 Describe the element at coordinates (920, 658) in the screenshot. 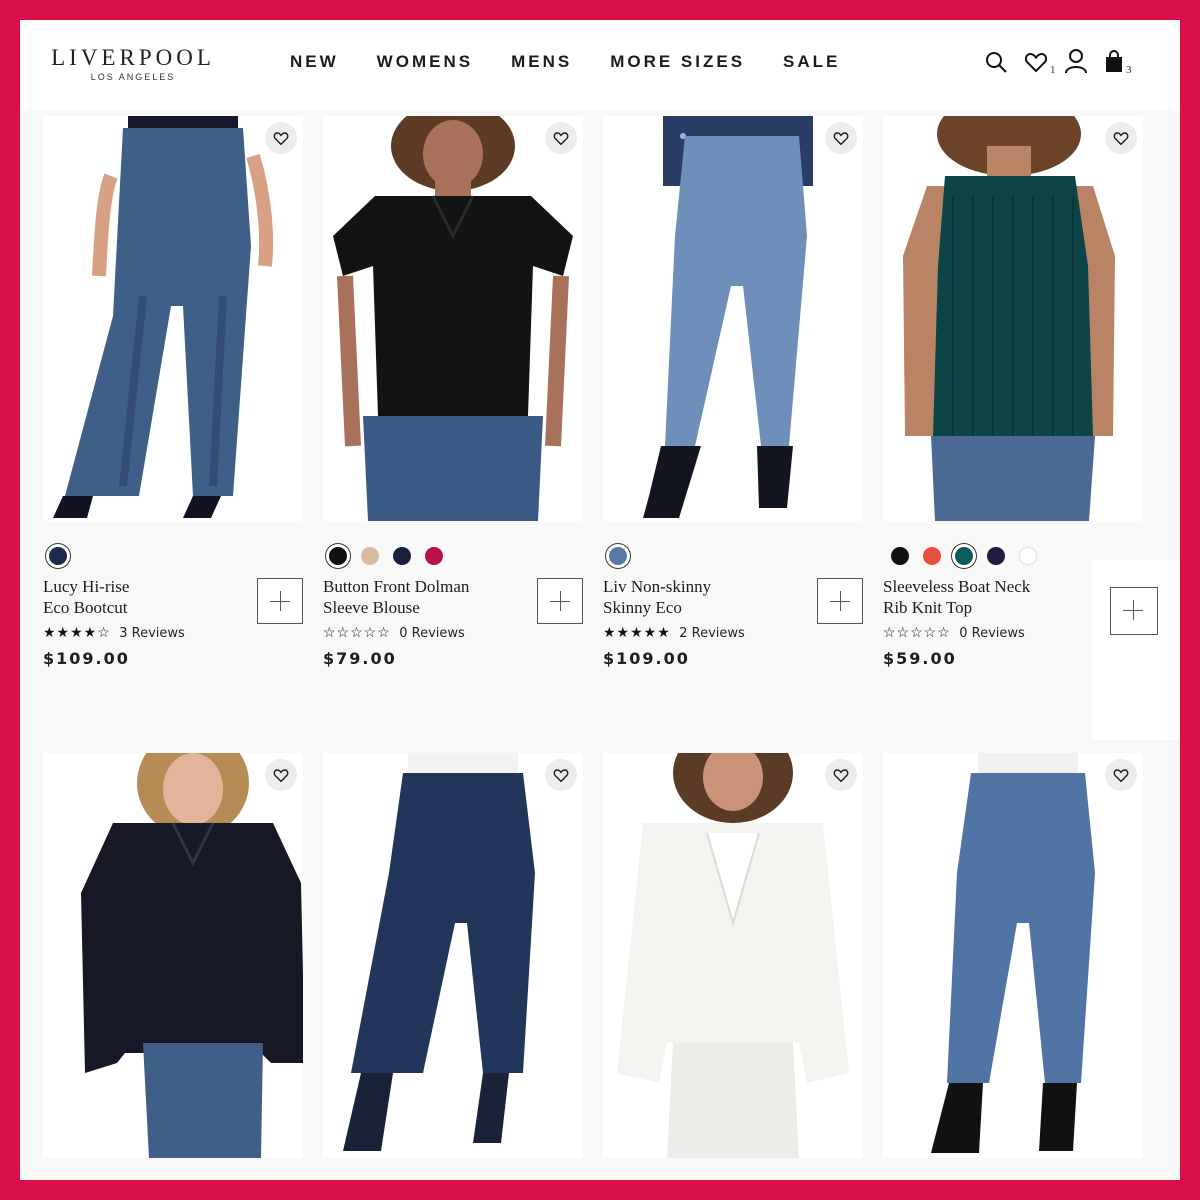

I see `product-price: $59.00` at that location.